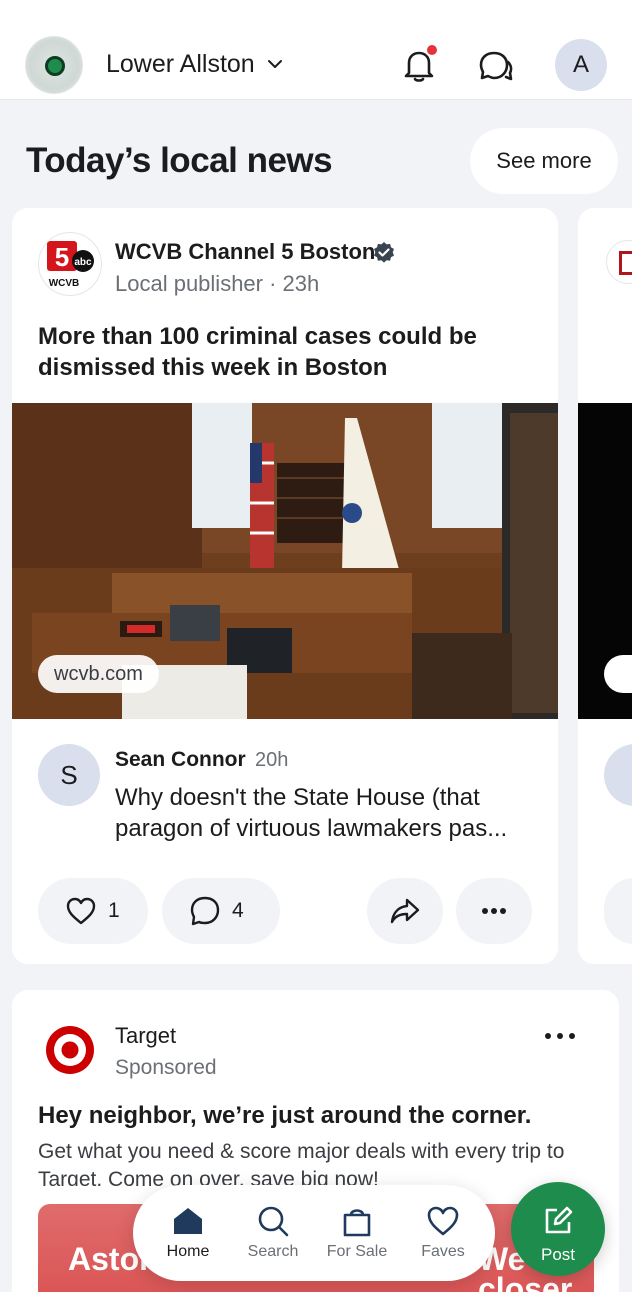 The height and width of the screenshot is (1292, 632). I want to click on advertiser-name: Target, so click(145, 1036).